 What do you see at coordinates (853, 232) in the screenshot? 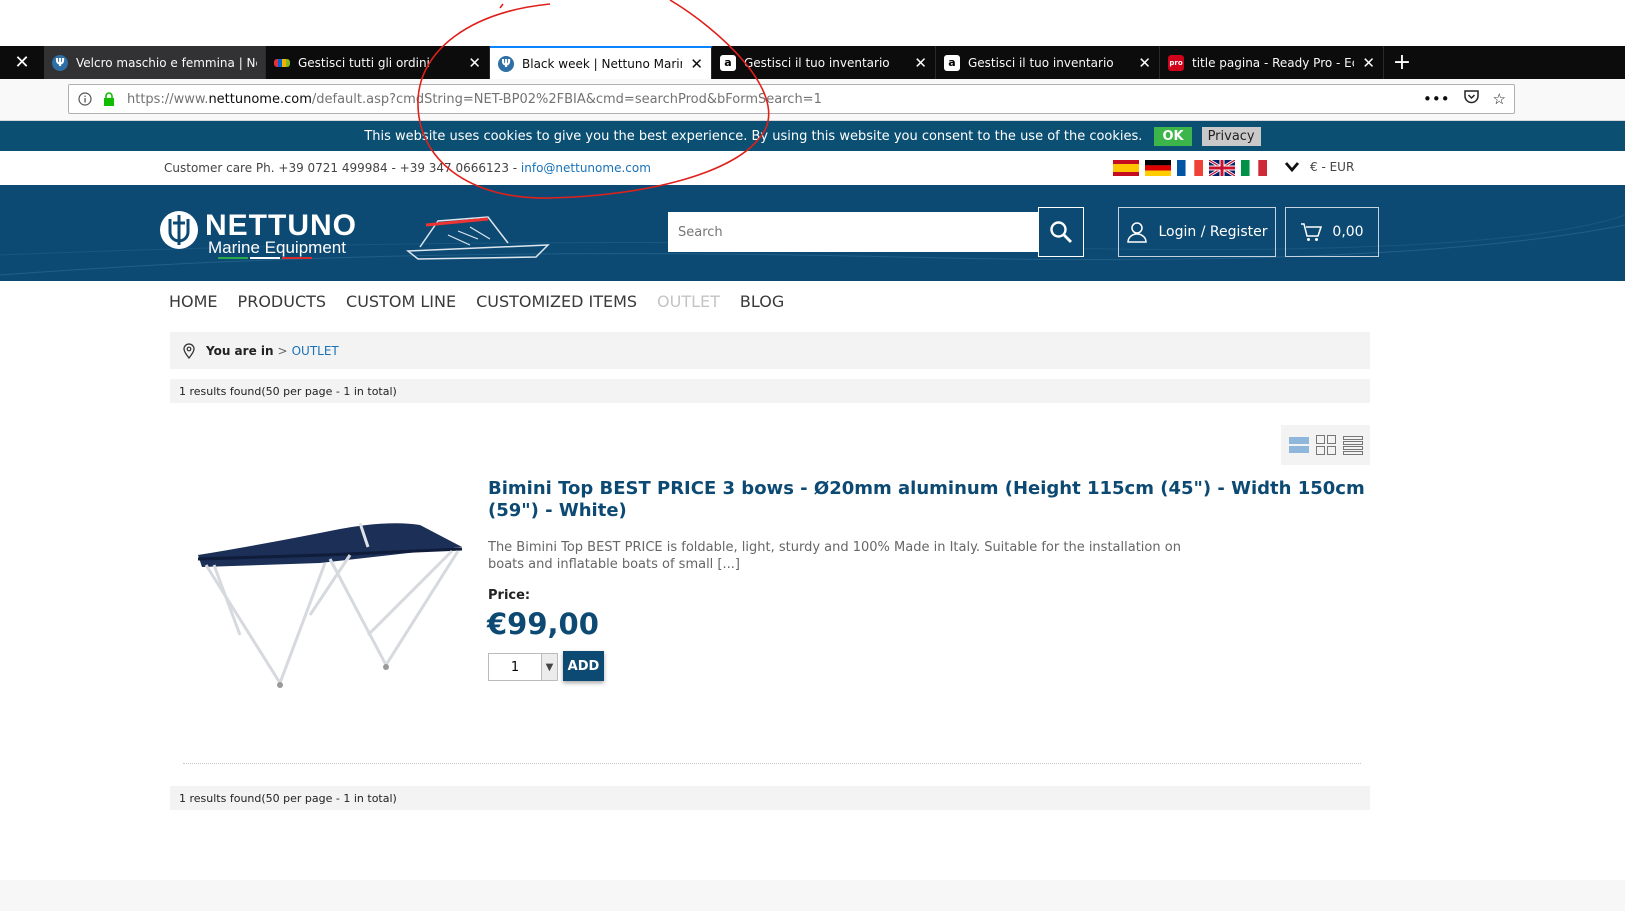
I see `search-input` at bounding box center [853, 232].